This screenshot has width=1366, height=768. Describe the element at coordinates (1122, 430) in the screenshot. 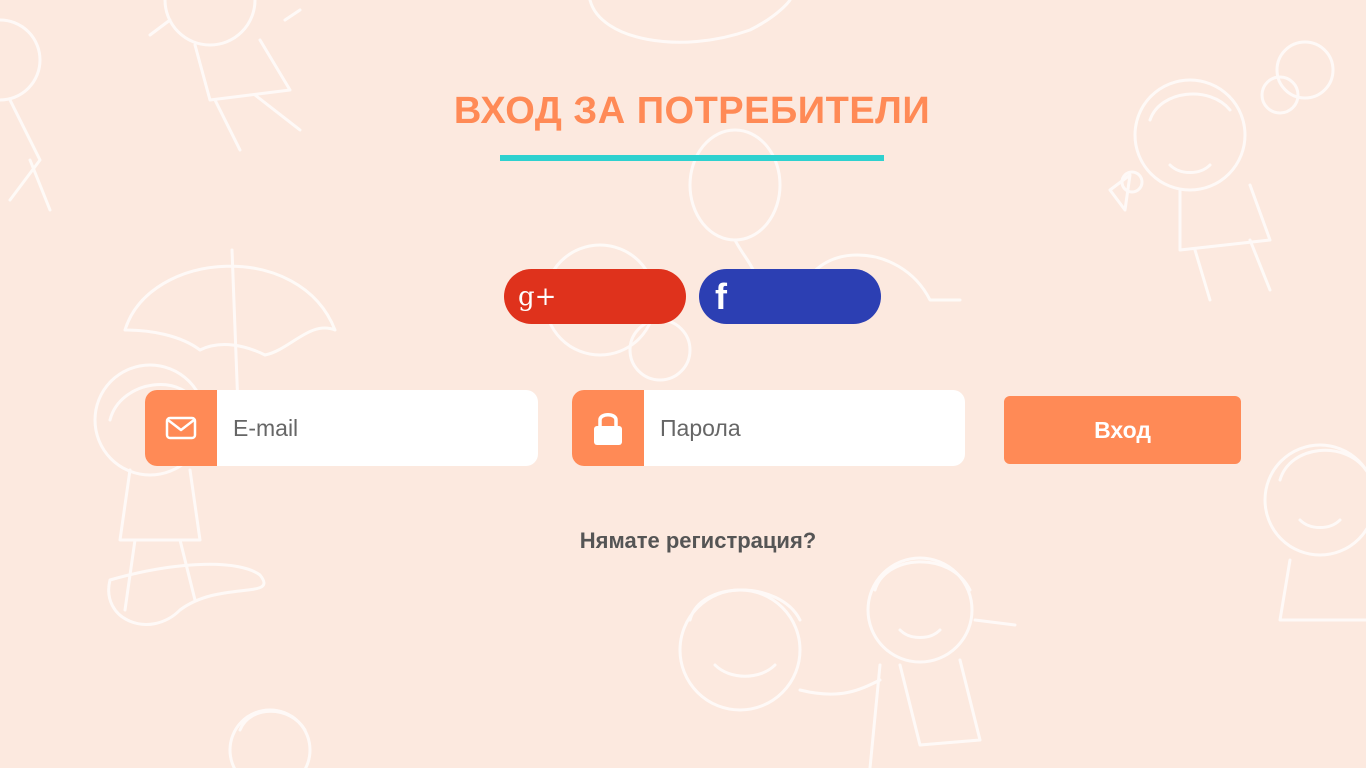

I see `login-button: Вход` at that location.